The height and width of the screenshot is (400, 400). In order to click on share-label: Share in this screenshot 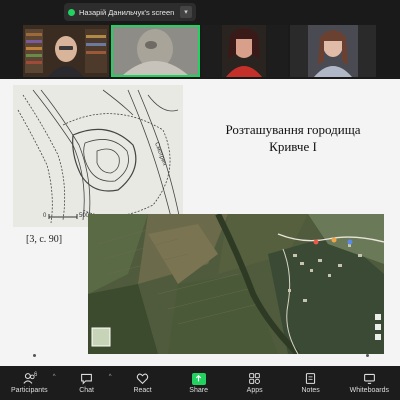, I will do `click(198, 390)`.